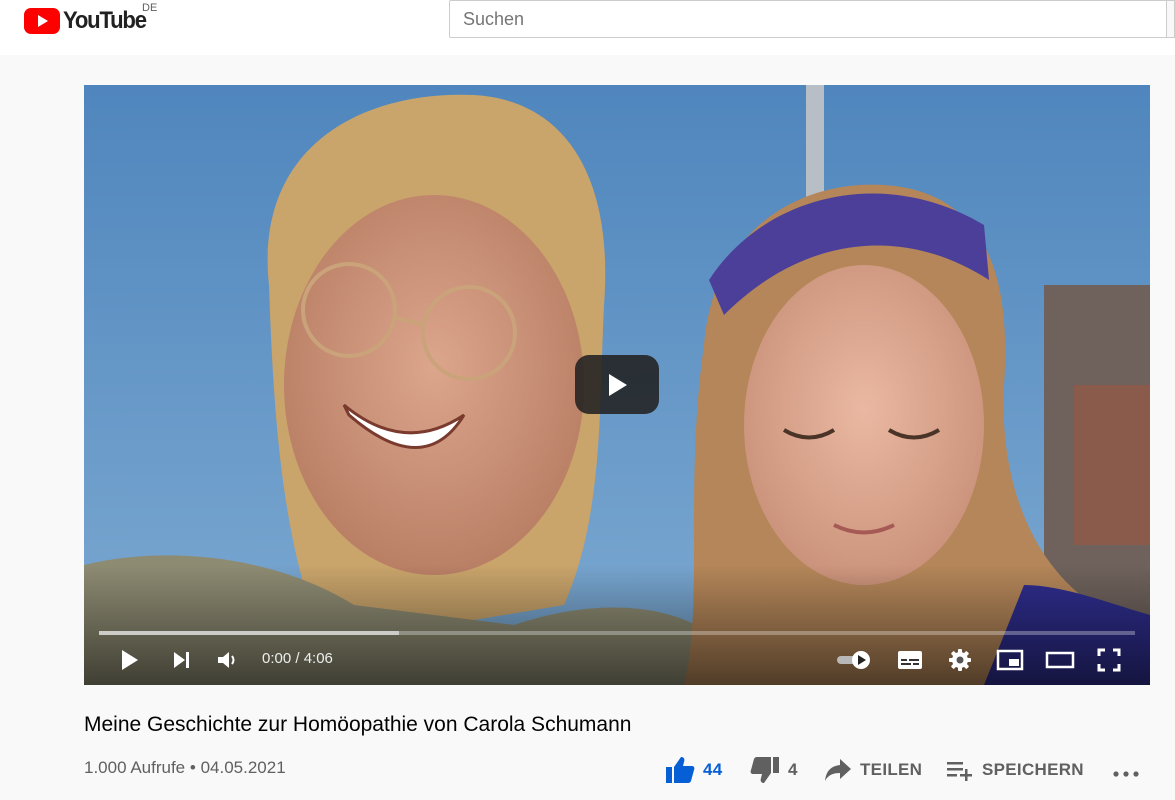  What do you see at coordinates (297, 658) in the screenshot?
I see `time-display: 0:00 / 4:06` at bounding box center [297, 658].